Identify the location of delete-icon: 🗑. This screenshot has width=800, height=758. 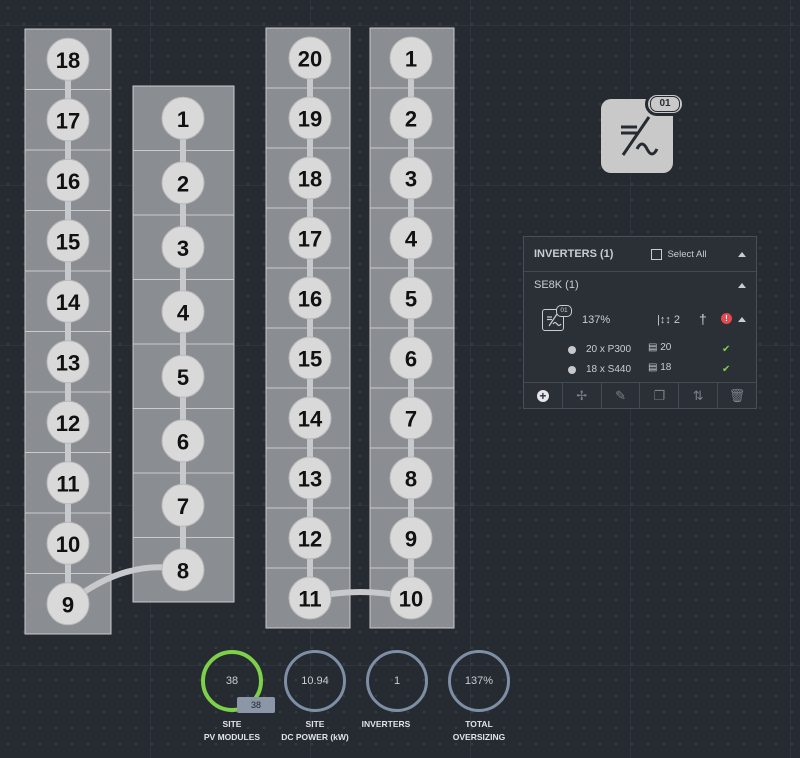
(737, 395).